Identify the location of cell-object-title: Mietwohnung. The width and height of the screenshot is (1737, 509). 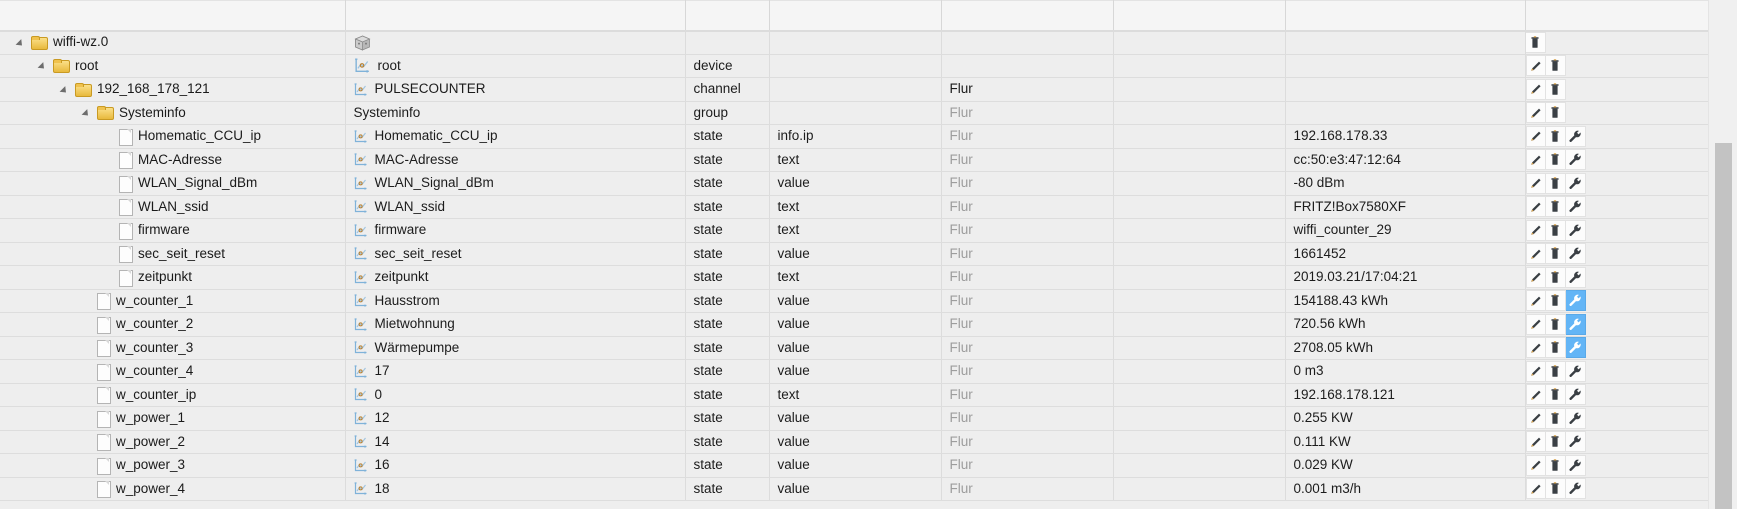
(515, 324).